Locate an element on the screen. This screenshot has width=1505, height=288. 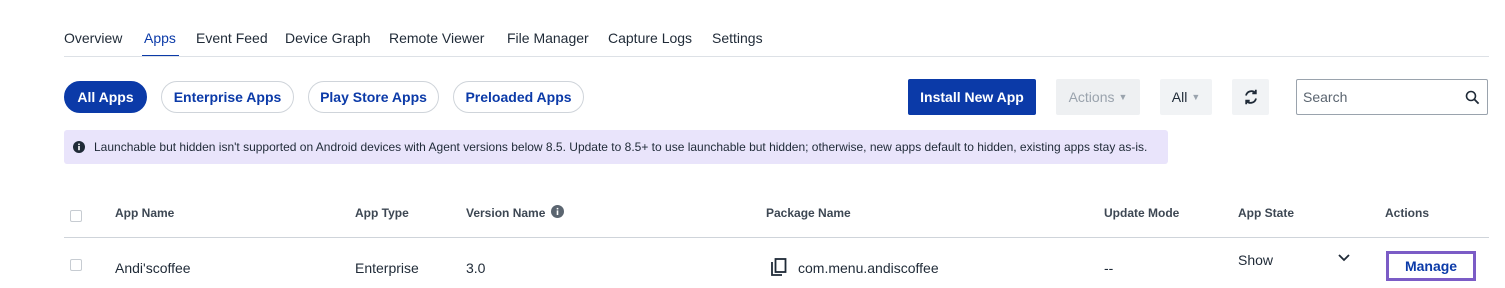
install-new-app-button: Install New App is located at coordinates (972, 97).